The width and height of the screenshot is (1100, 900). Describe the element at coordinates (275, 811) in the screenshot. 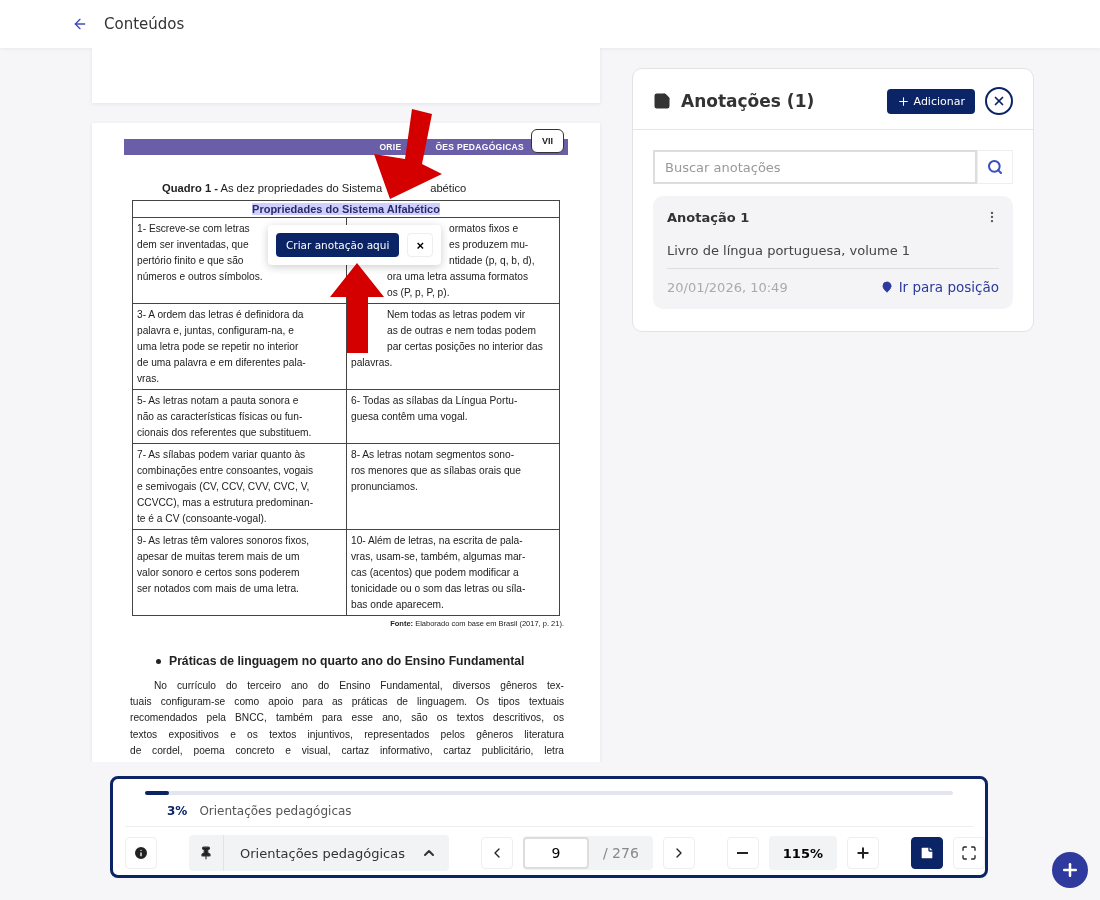

I see `progress-section: Orientações pedagógicas` at that location.